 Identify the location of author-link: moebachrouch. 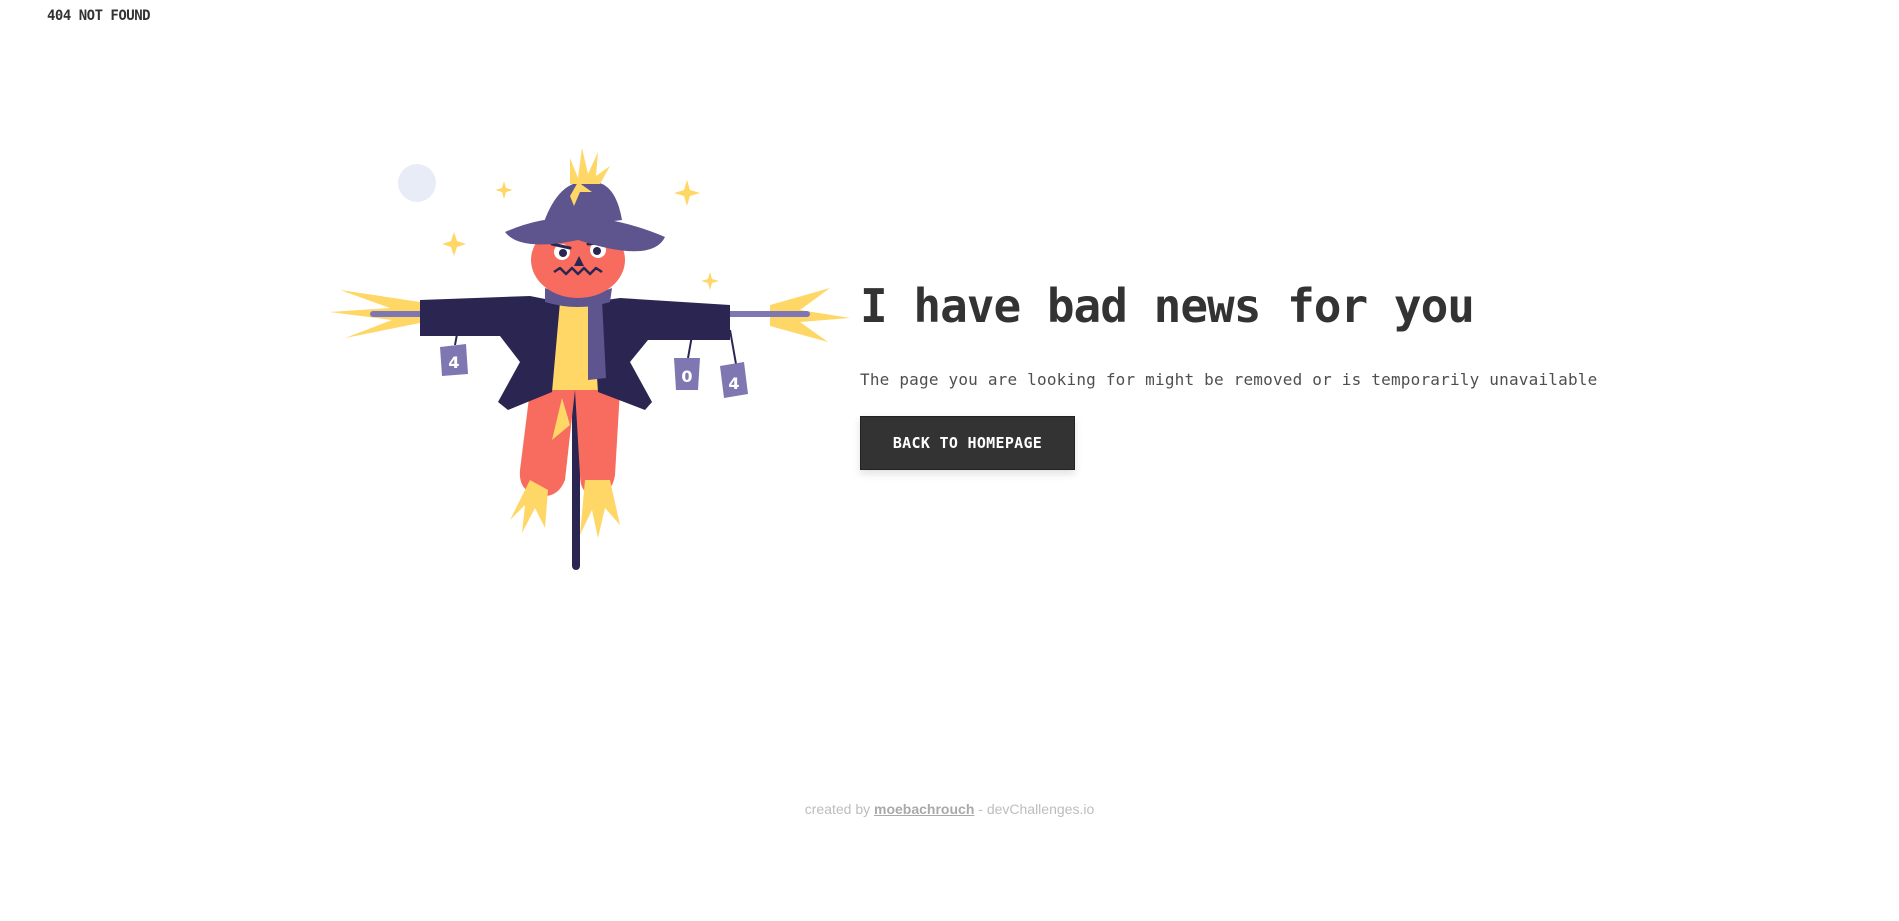
(924, 809).